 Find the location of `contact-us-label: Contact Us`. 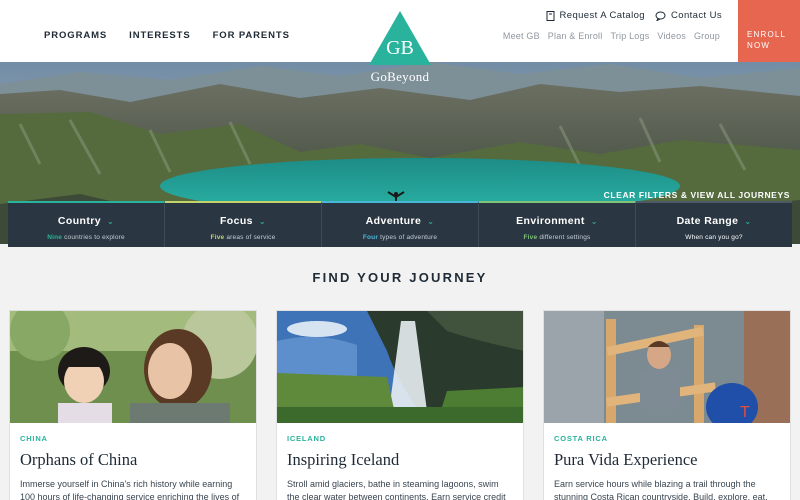

contact-us-label: Contact Us is located at coordinates (696, 15).